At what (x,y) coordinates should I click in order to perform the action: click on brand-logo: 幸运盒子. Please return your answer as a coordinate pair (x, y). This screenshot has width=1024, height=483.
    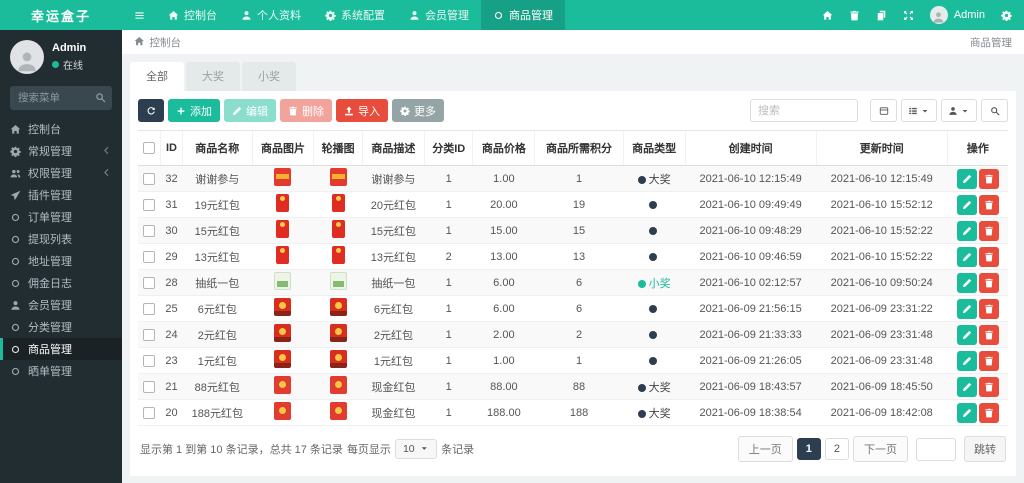
    Looking at the image, I should click on (61, 15).